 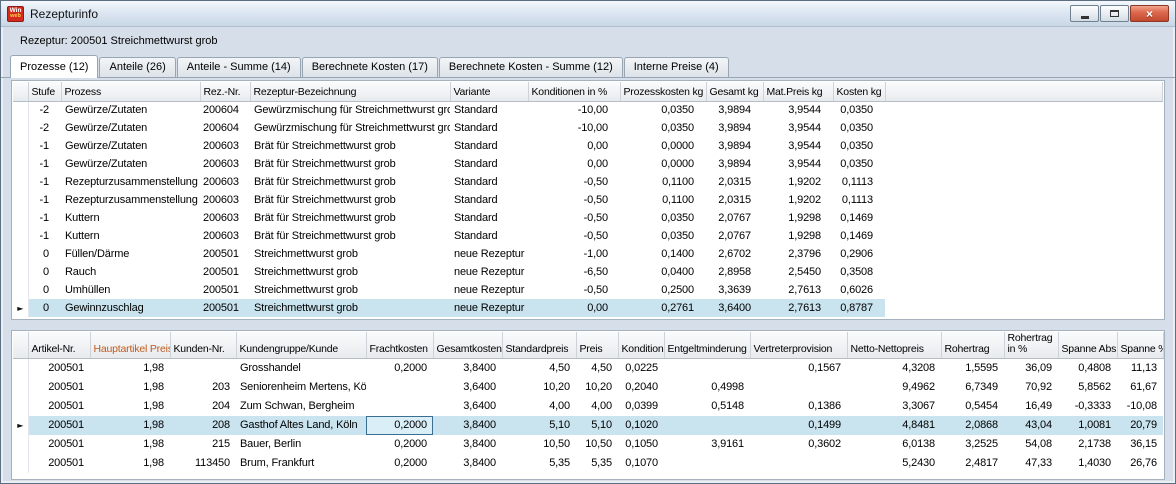 What do you see at coordinates (130, 290) in the screenshot?
I see `table-cell: Umhüllen` at bounding box center [130, 290].